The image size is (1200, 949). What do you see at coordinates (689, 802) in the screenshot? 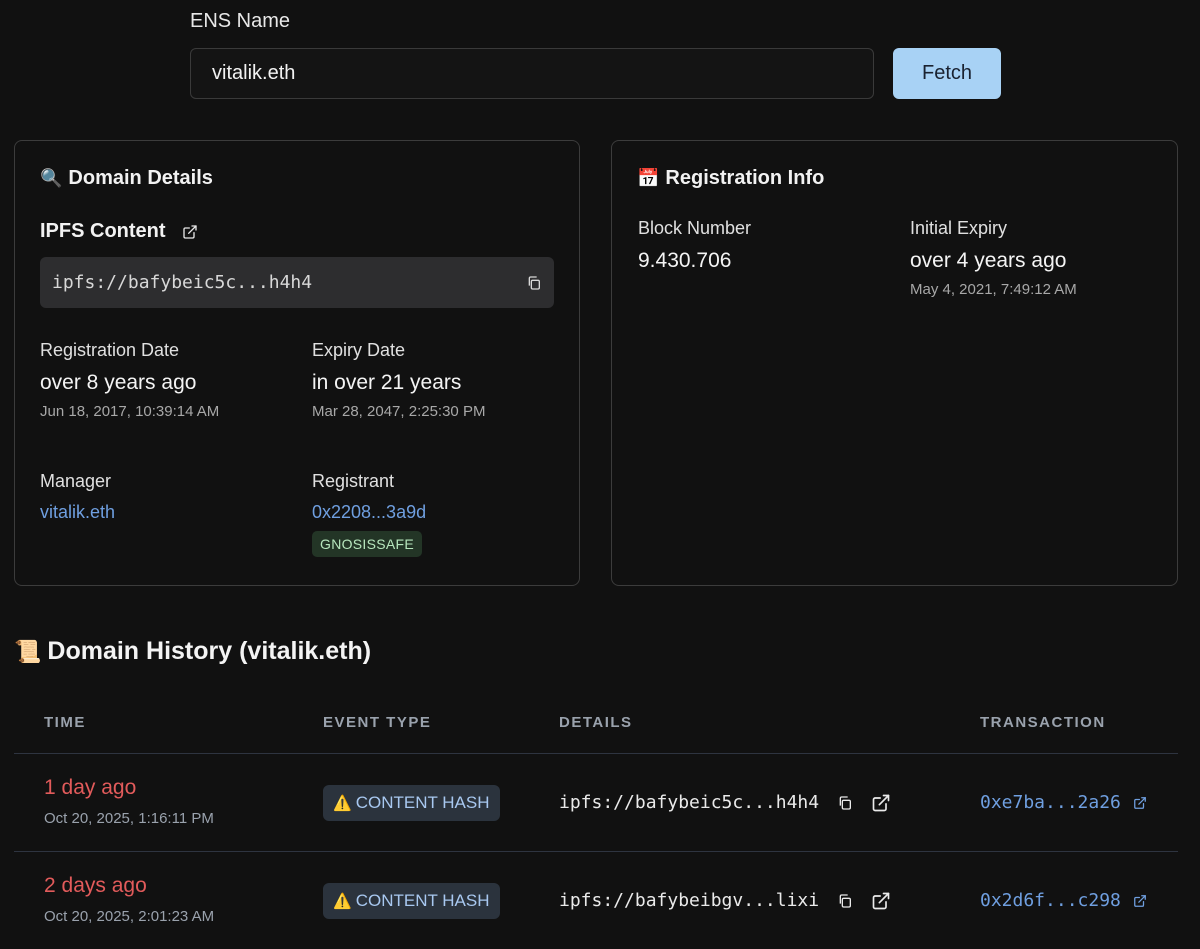
I see `details-value: ipfs://bafybeic5c...h4h4` at bounding box center [689, 802].